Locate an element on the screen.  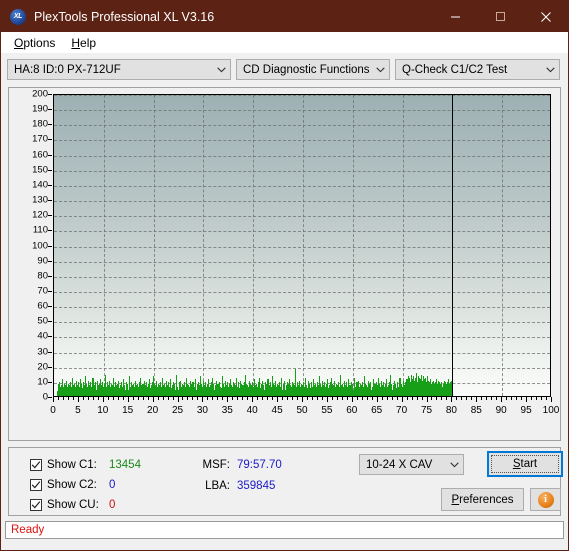
start-button: Start is located at coordinates (525, 464).